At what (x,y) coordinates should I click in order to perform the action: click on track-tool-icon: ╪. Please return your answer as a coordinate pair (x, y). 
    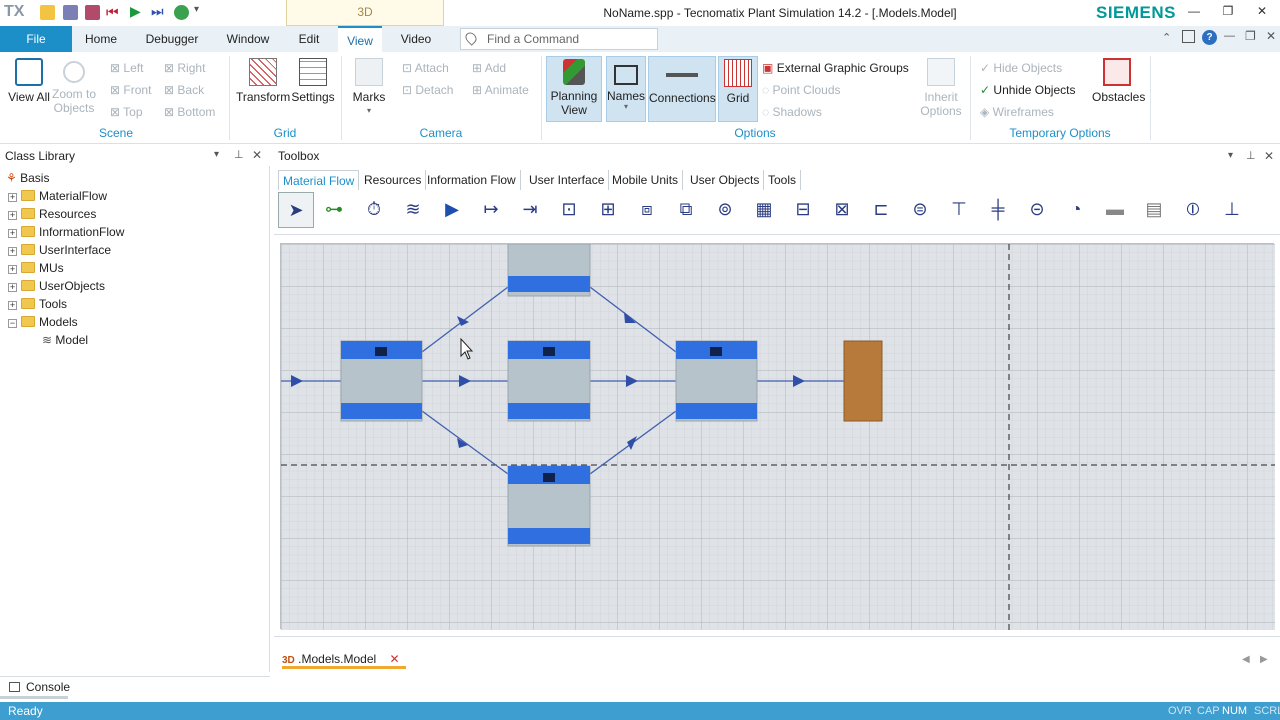
    Looking at the image, I should click on (998, 210).